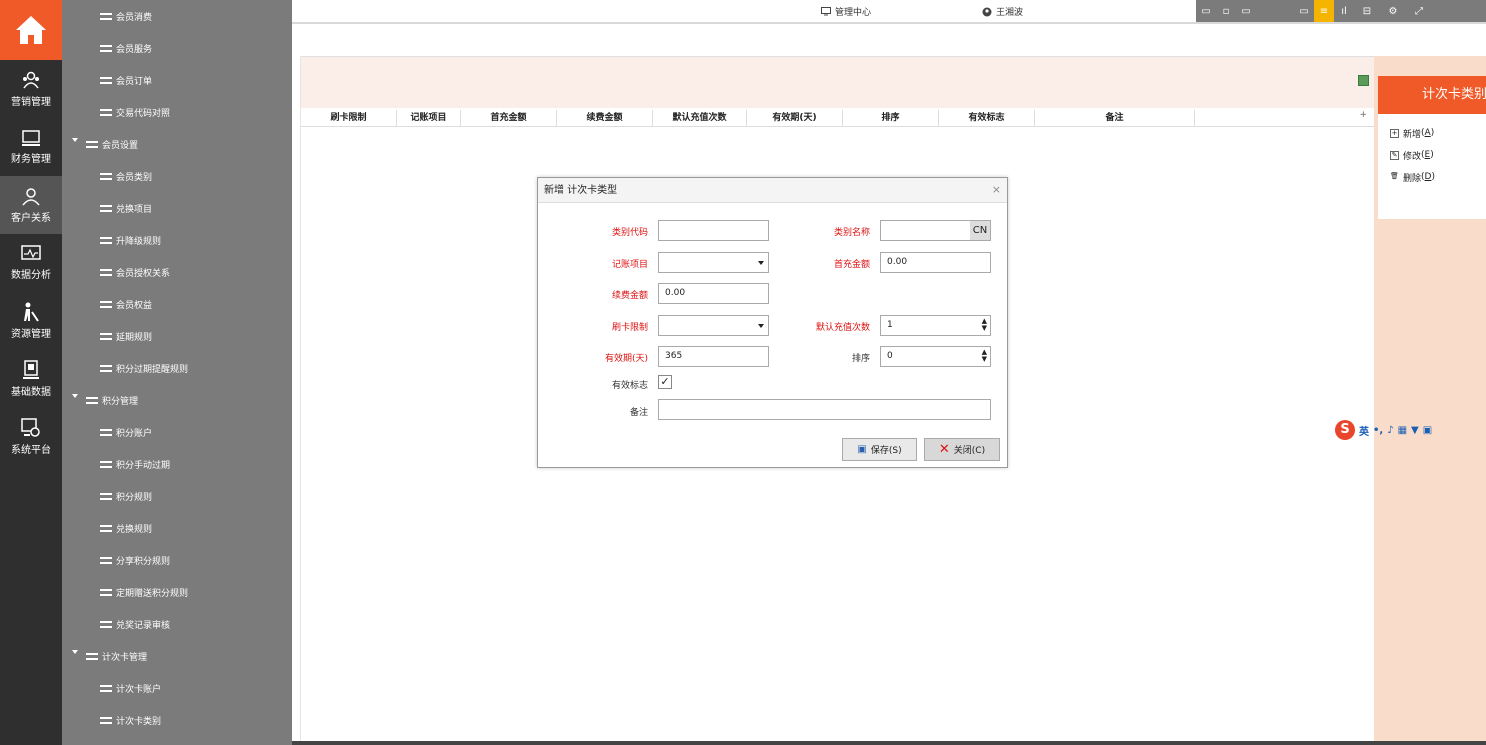  Describe the element at coordinates (143, 465) in the screenshot. I see `tree-item-label: 积分手动过期` at that location.